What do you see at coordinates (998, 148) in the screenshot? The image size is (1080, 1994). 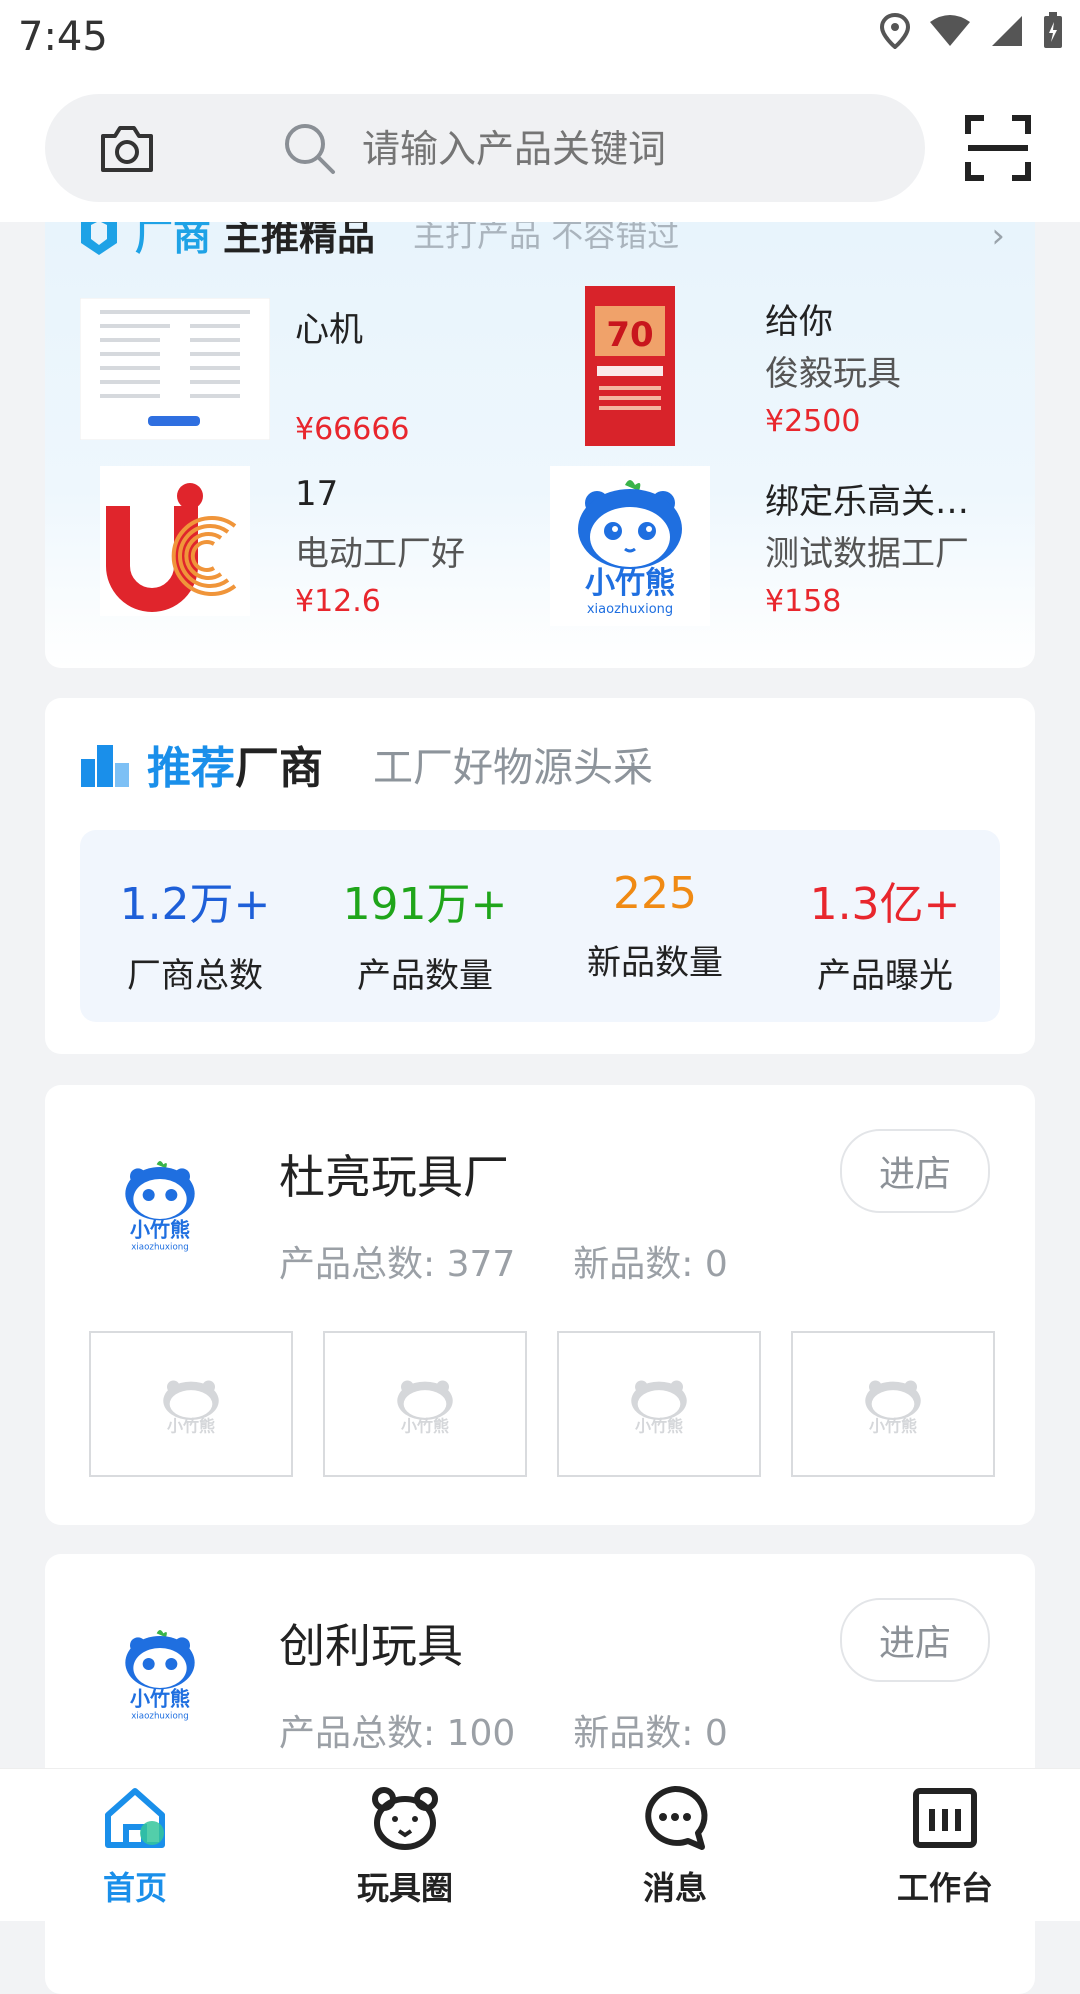 I see `scan-icon` at bounding box center [998, 148].